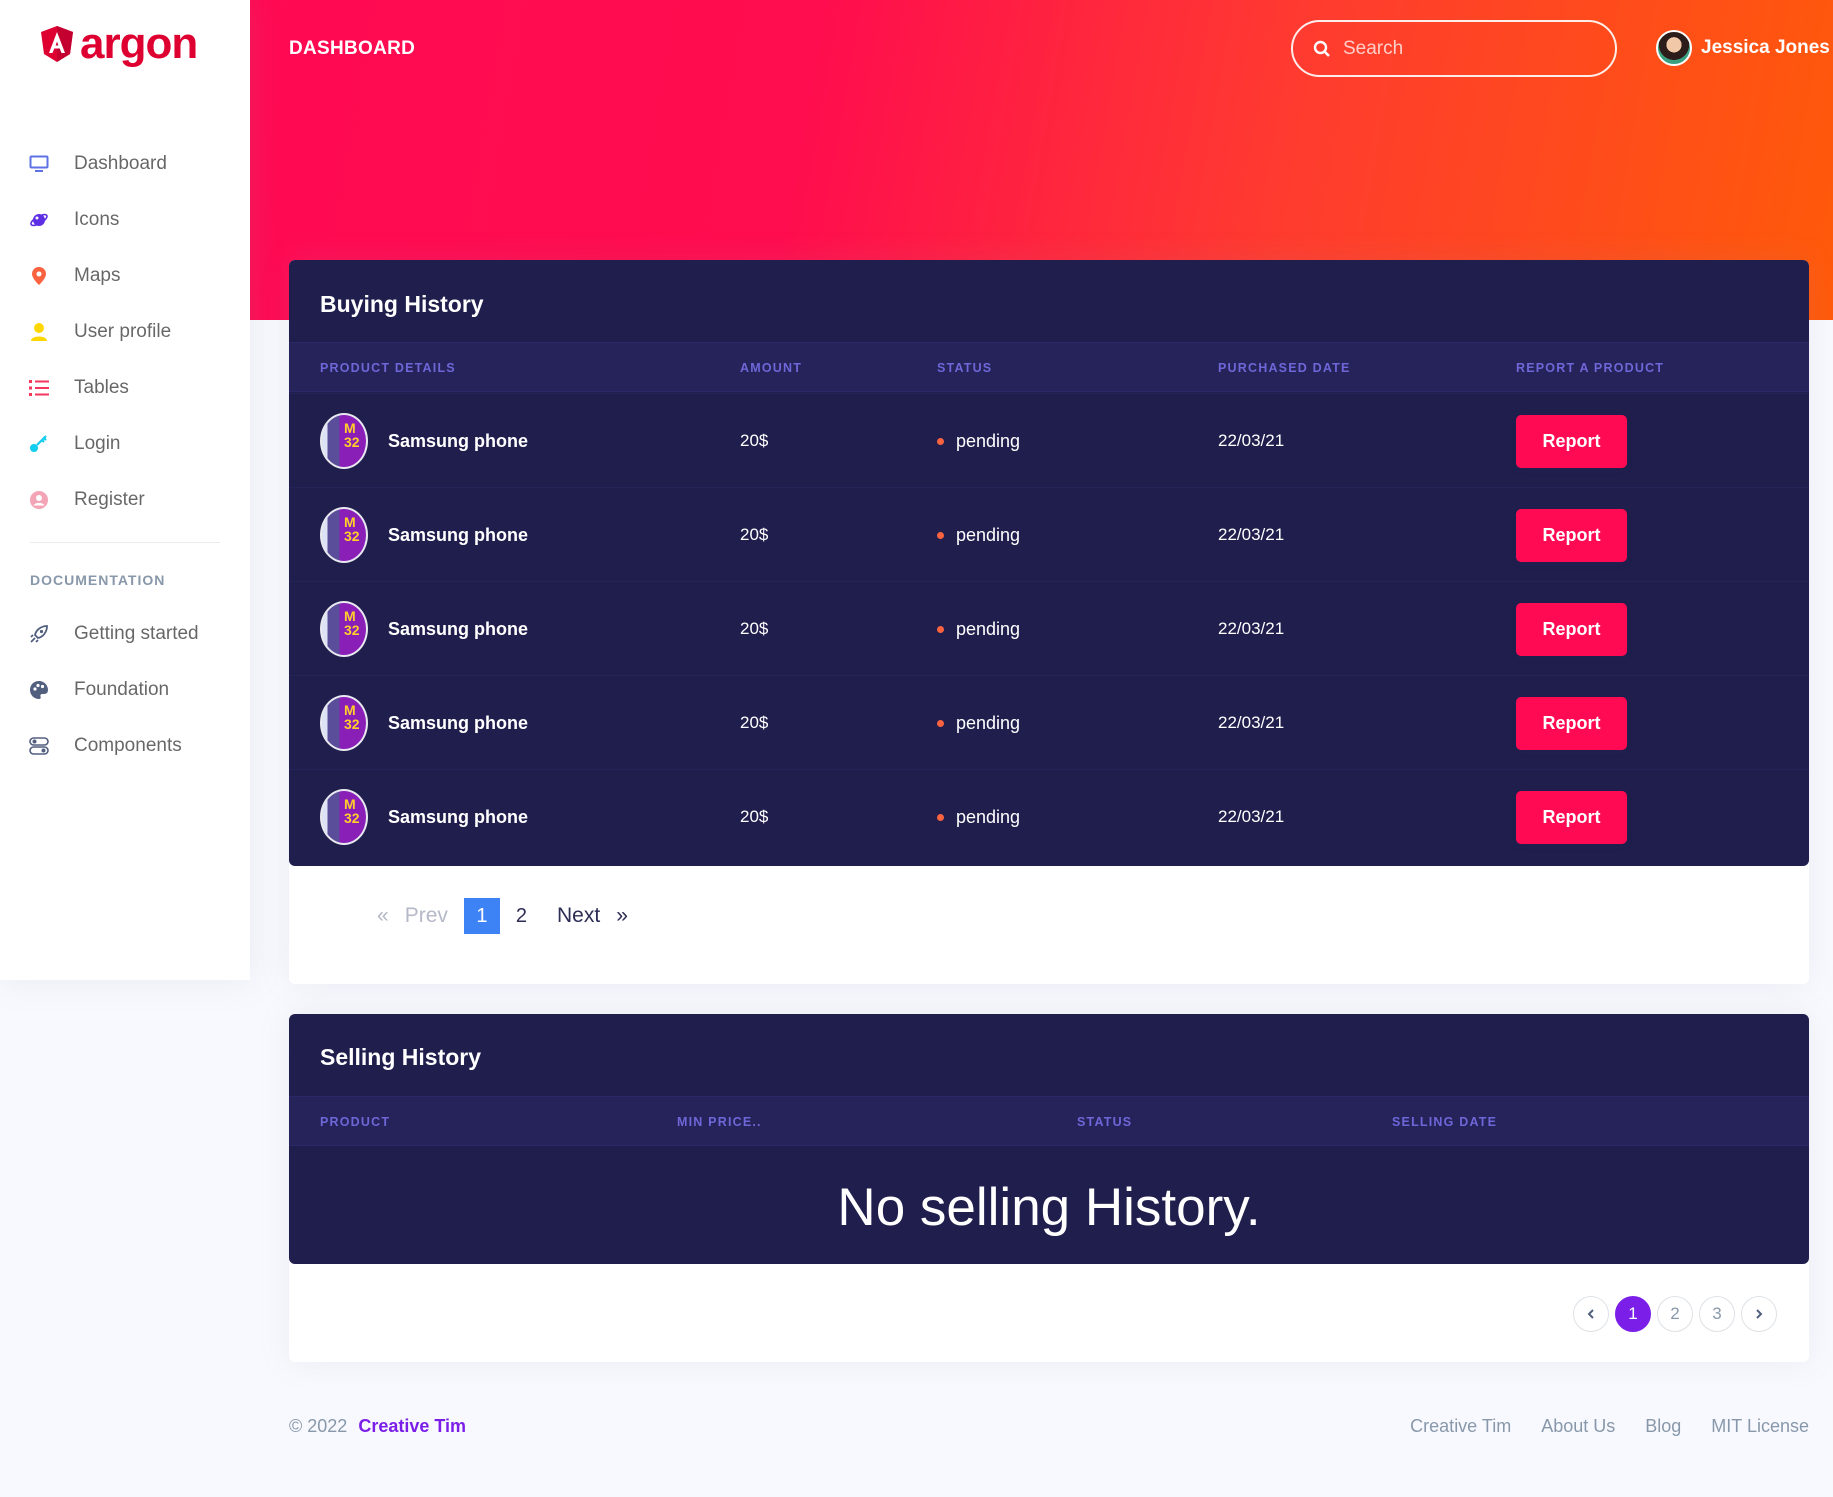  Describe the element at coordinates (122, 689) in the screenshot. I see `sidebar-item-label: Foundation` at that location.